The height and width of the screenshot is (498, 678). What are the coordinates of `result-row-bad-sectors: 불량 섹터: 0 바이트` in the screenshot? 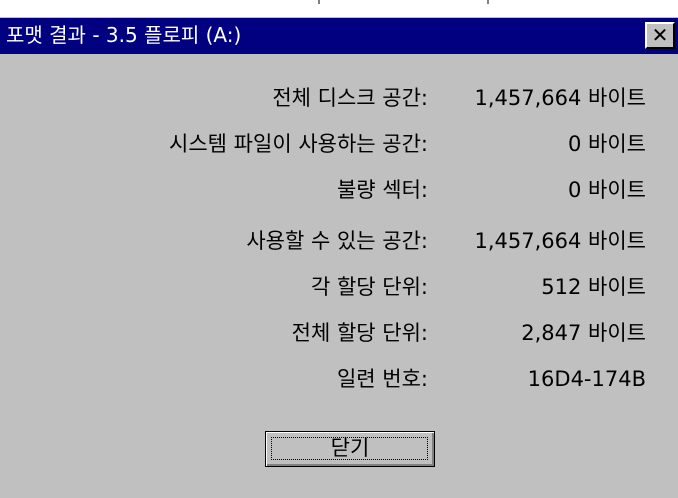 It's located at (339, 190).